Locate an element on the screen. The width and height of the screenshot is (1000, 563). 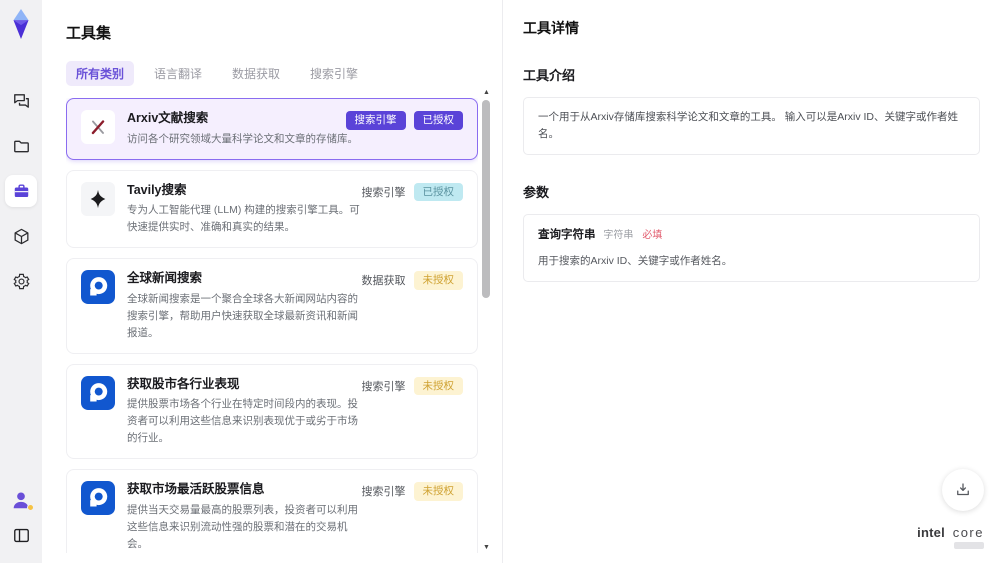
sparkle-star-icon is located at coordinates (98, 198).